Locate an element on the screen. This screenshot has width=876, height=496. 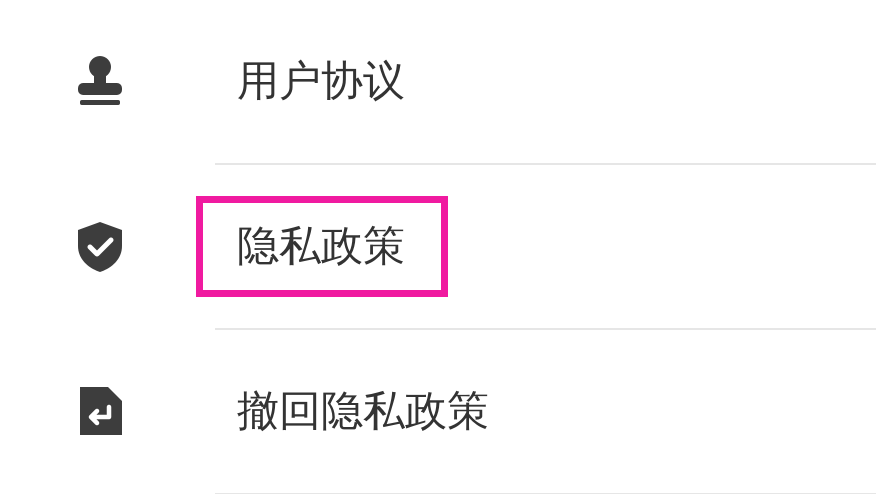
menu-item-label: 隐私政策 is located at coordinates (322, 246).